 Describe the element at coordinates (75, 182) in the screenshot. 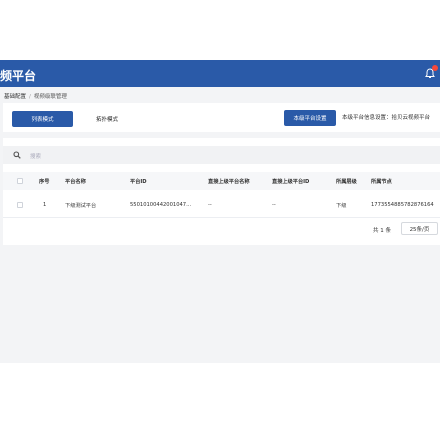

I see `column-header-name: 平台名称` at that location.